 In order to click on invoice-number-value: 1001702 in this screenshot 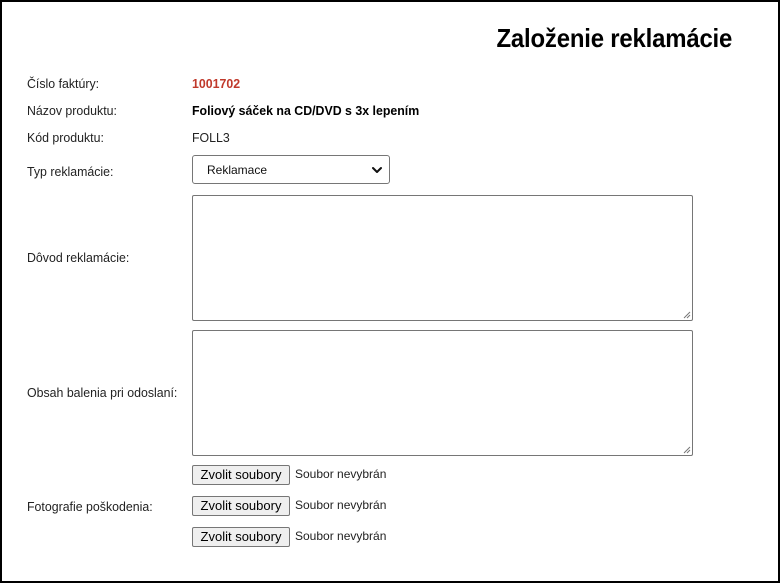, I will do `click(216, 83)`.